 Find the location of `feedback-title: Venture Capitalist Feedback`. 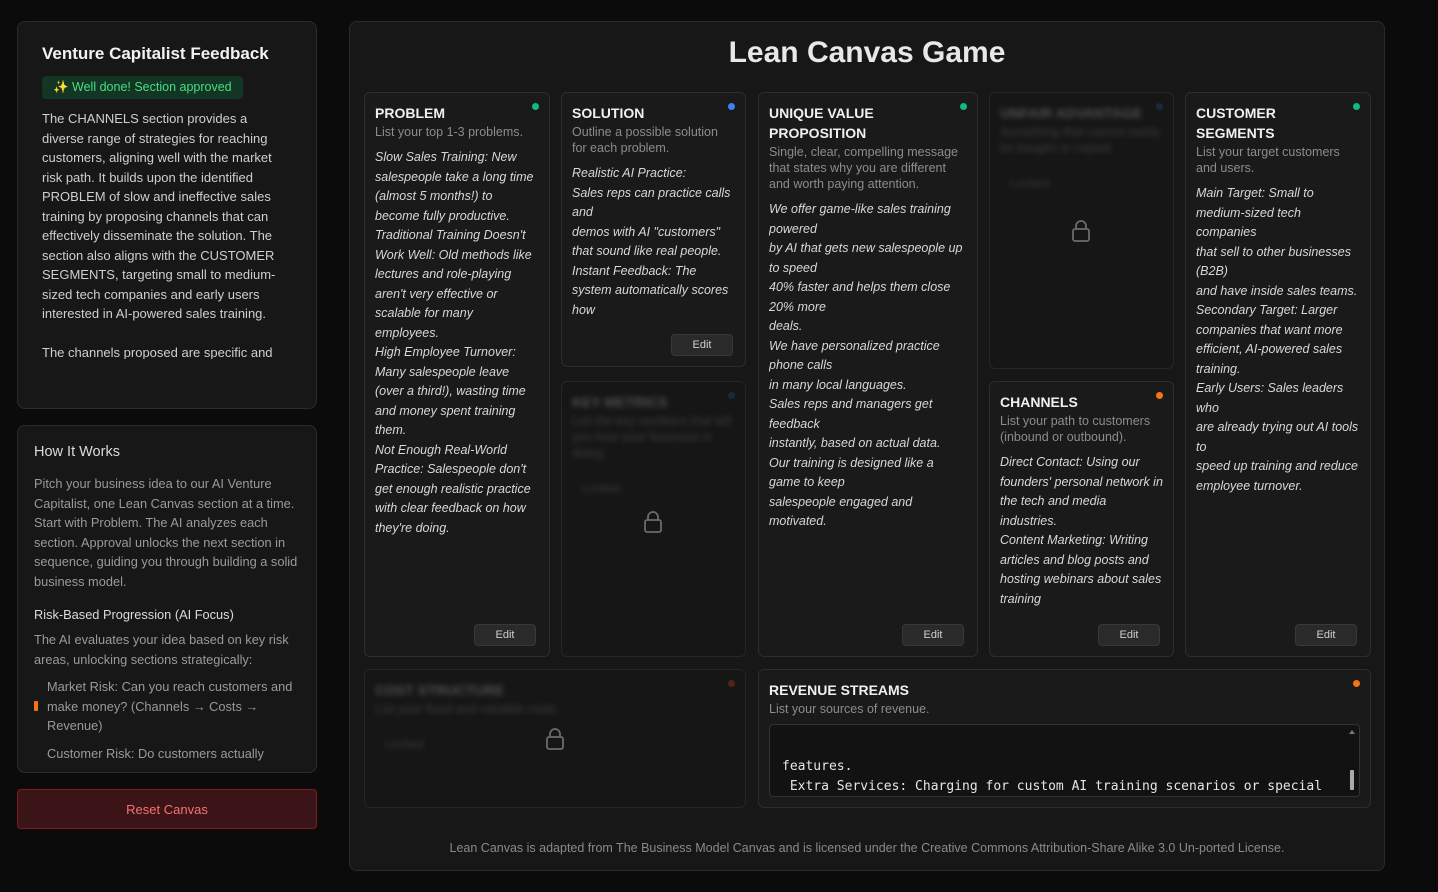

feedback-title: Venture Capitalist Feedback is located at coordinates (155, 53).